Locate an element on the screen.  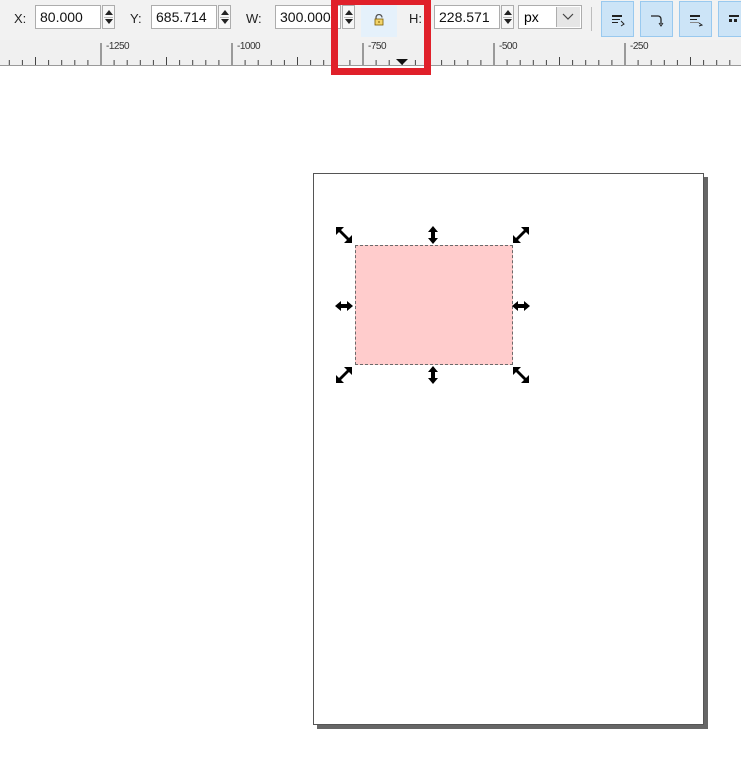
highlight-box is located at coordinates (381, 37).